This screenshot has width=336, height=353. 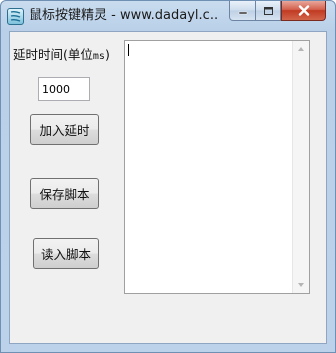 What do you see at coordinates (15, 16) in the screenshot?
I see `mouse-icon` at bounding box center [15, 16].